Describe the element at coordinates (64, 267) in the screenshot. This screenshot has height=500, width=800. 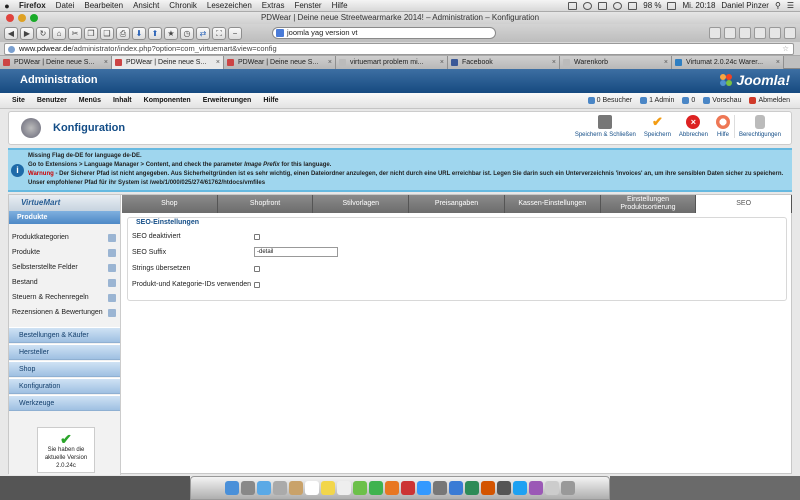
I see `sidebar-item-felder: Selbsterstellte Felder` at that location.